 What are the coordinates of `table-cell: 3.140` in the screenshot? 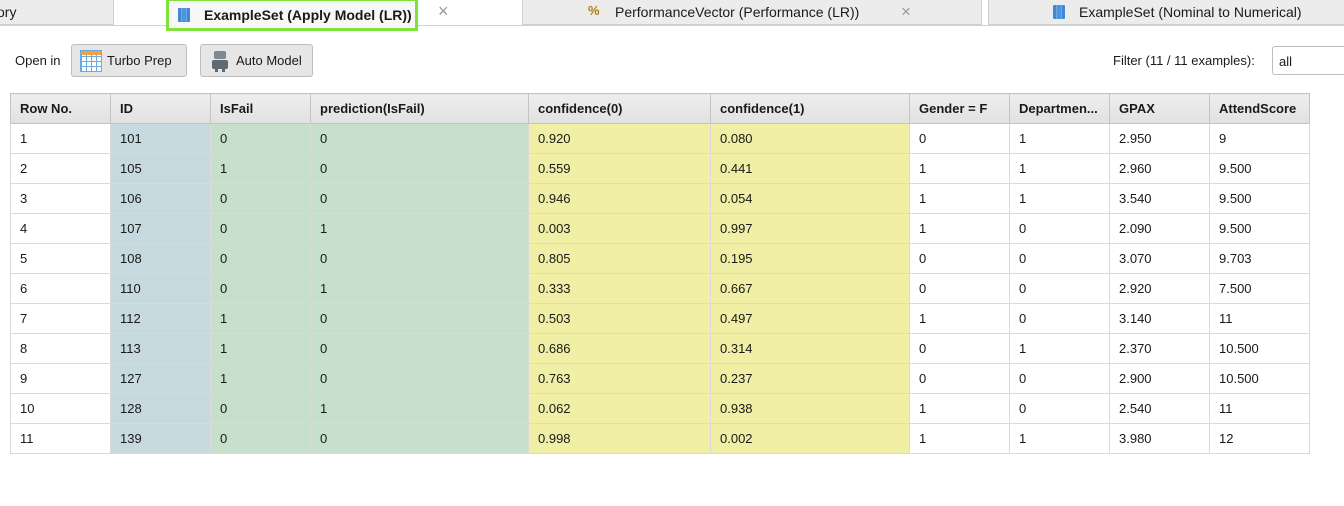 It's located at (1159, 318).